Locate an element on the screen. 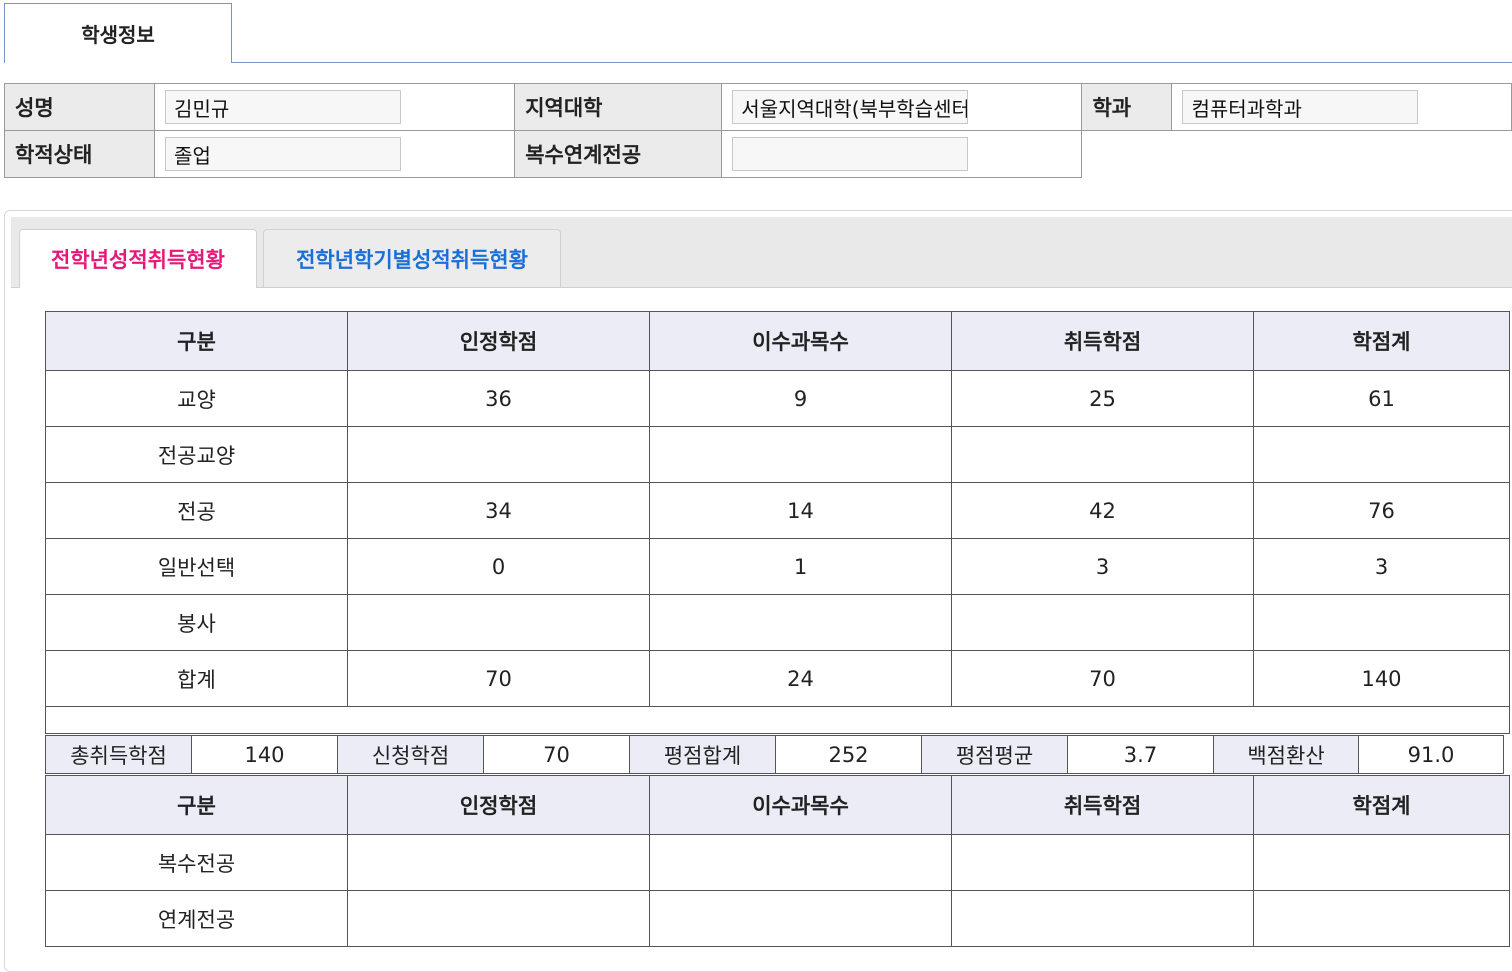 The width and height of the screenshot is (1512, 972). table-cell: 76 is located at coordinates (1381, 510).